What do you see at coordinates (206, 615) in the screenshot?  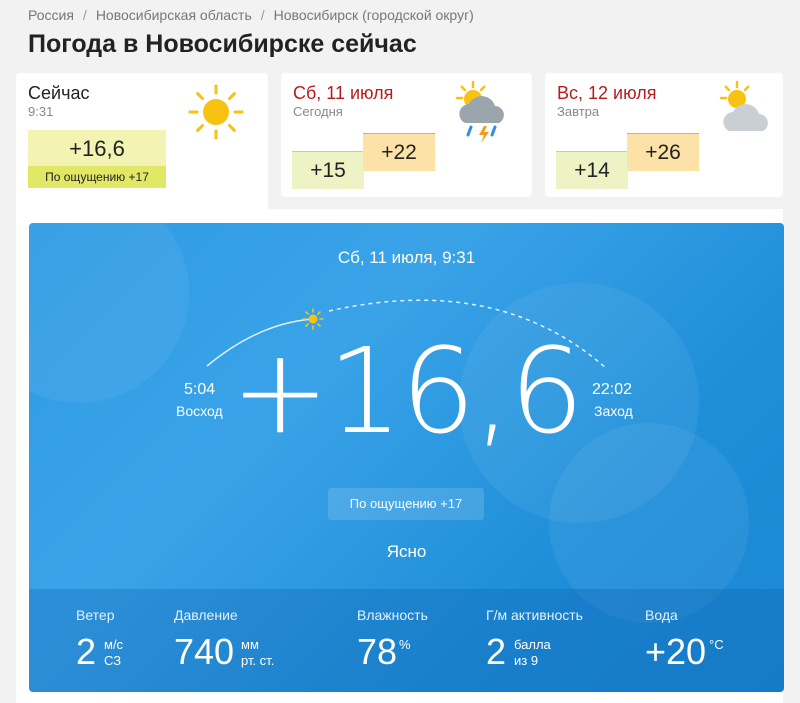 I see `stat-pressure-label: Давление` at bounding box center [206, 615].